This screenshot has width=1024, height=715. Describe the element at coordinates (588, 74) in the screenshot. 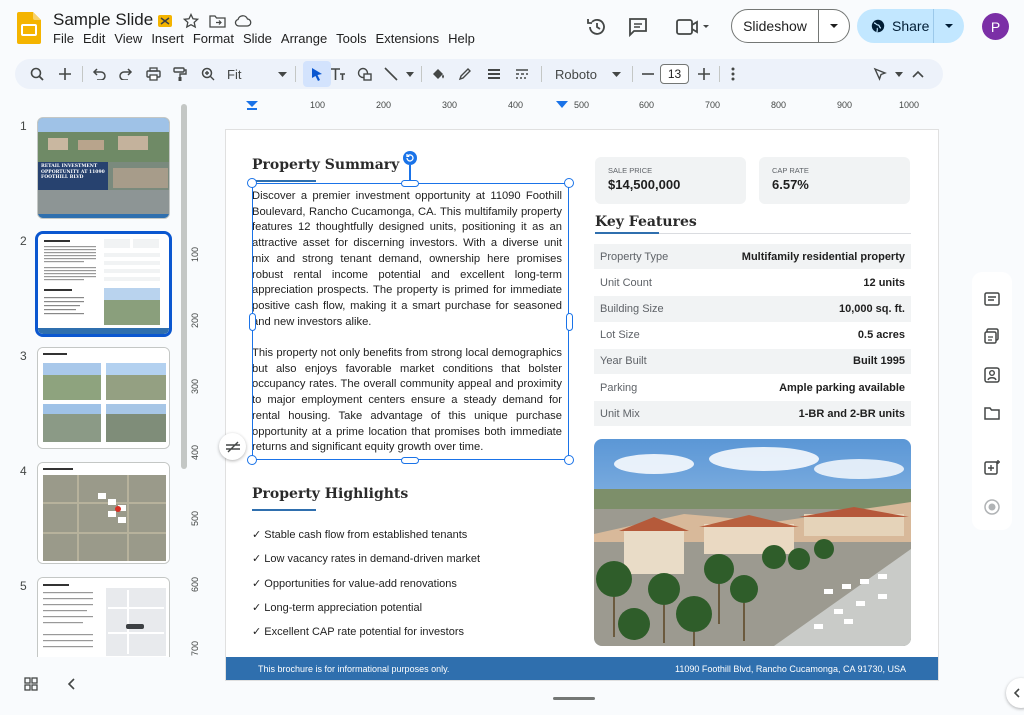

I see `font-select: Roboto` at that location.